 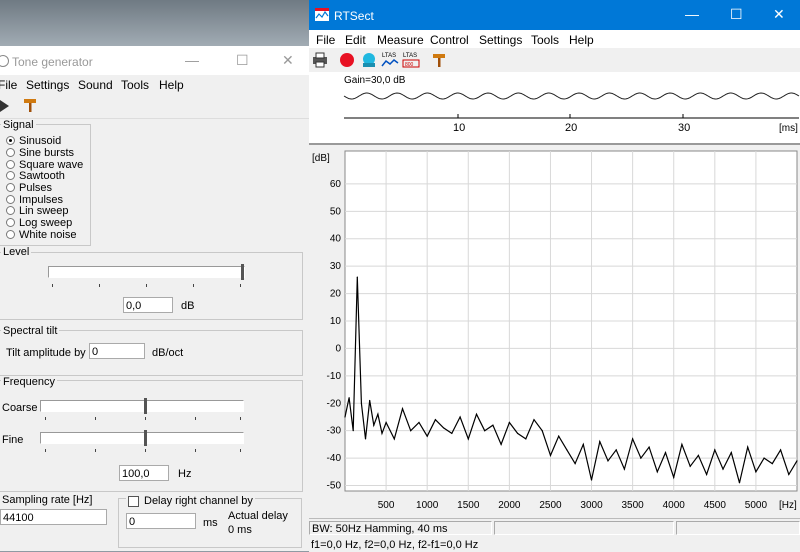 What do you see at coordinates (336, 211) in the screenshot?
I see `y-tick-label: 50` at bounding box center [336, 211].